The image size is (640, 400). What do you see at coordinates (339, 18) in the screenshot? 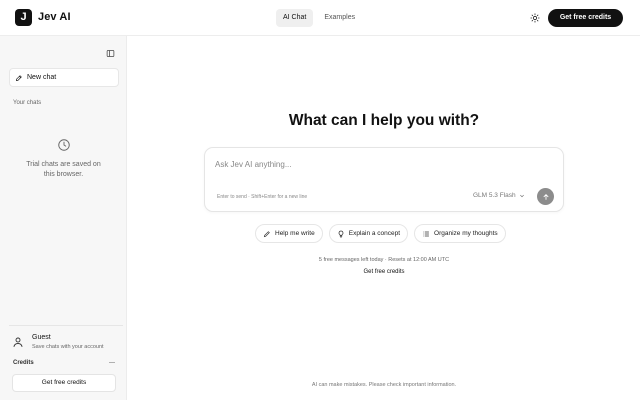
I see `tab-examples: Examples` at bounding box center [339, 18].